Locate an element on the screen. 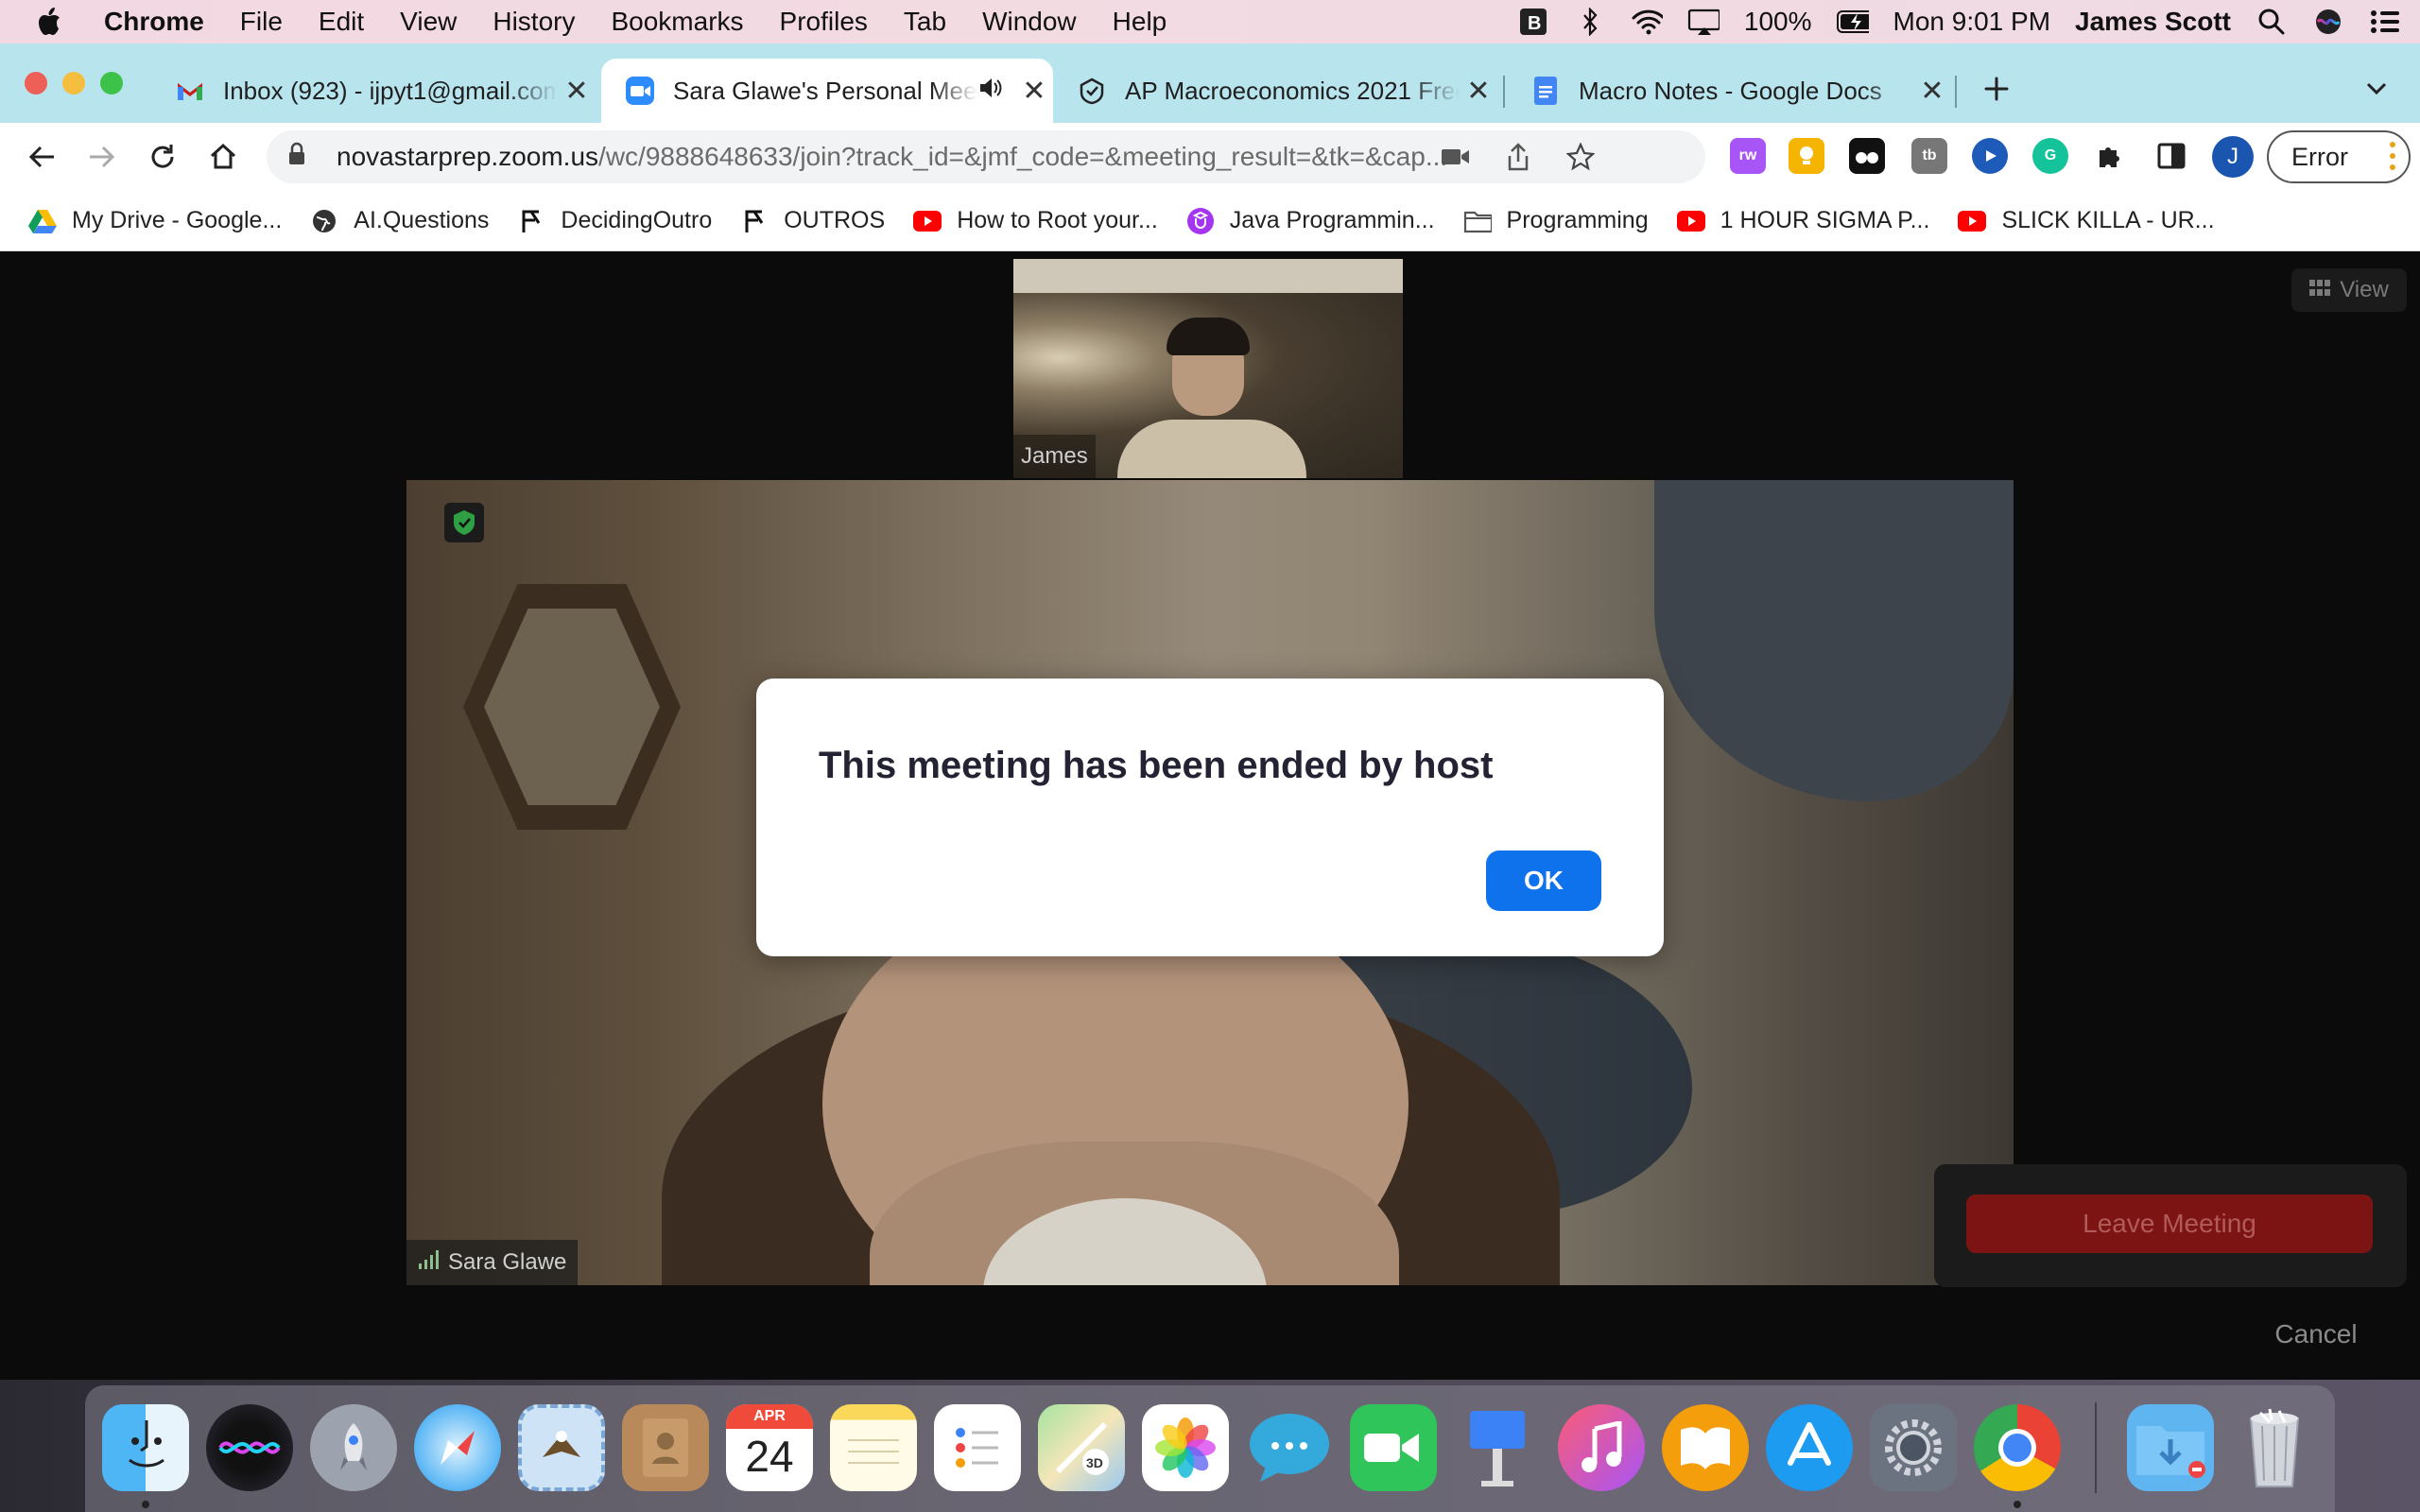  back-button is located at coordinates (41, 157).